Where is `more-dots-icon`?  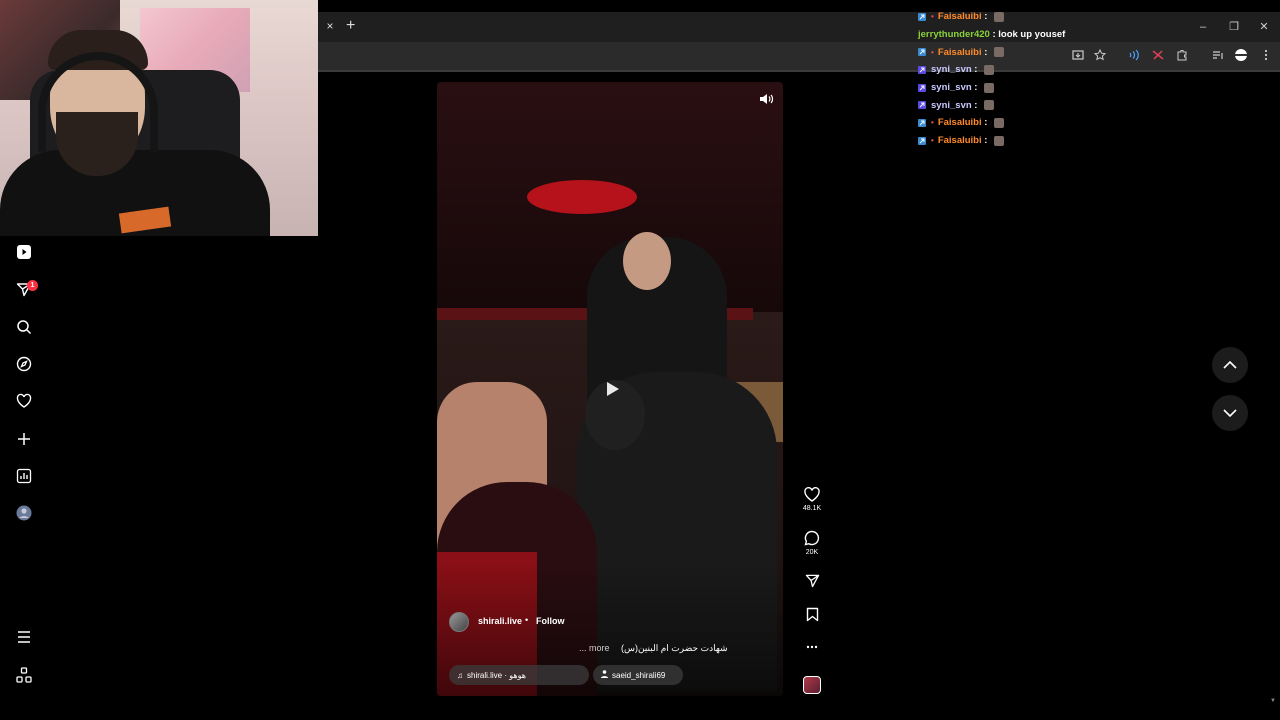
more-dots-icon is located at coordinates (812, 647).